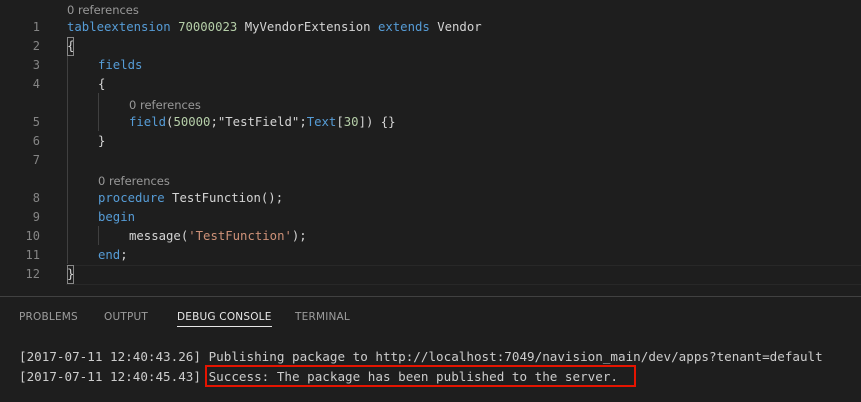  I want to click on current-line-highlight, so click(463, 275).